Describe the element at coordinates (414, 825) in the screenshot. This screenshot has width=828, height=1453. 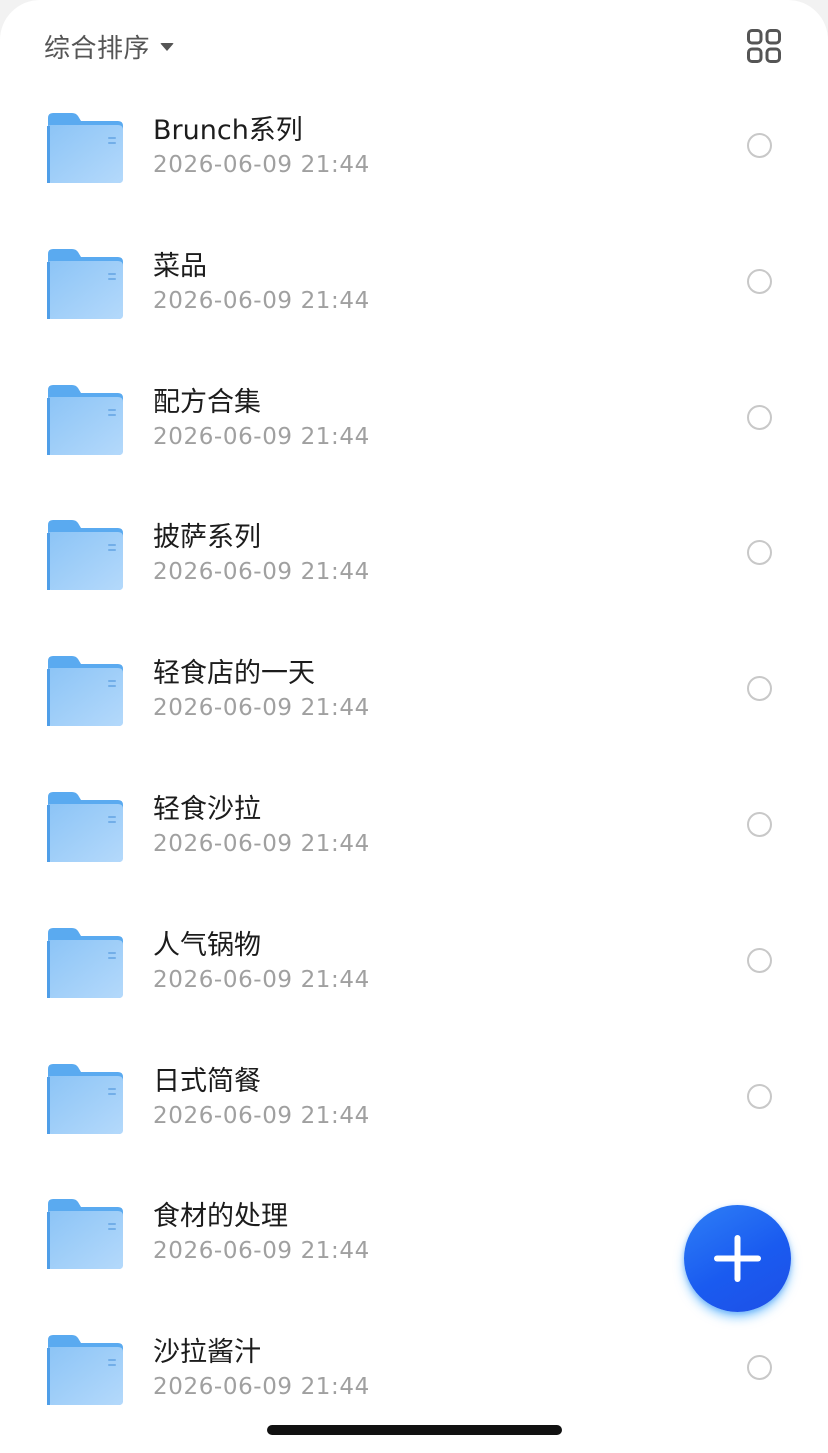
I see `folder-row: 轻食沙拉 2026-06-09 21:44` at that location.